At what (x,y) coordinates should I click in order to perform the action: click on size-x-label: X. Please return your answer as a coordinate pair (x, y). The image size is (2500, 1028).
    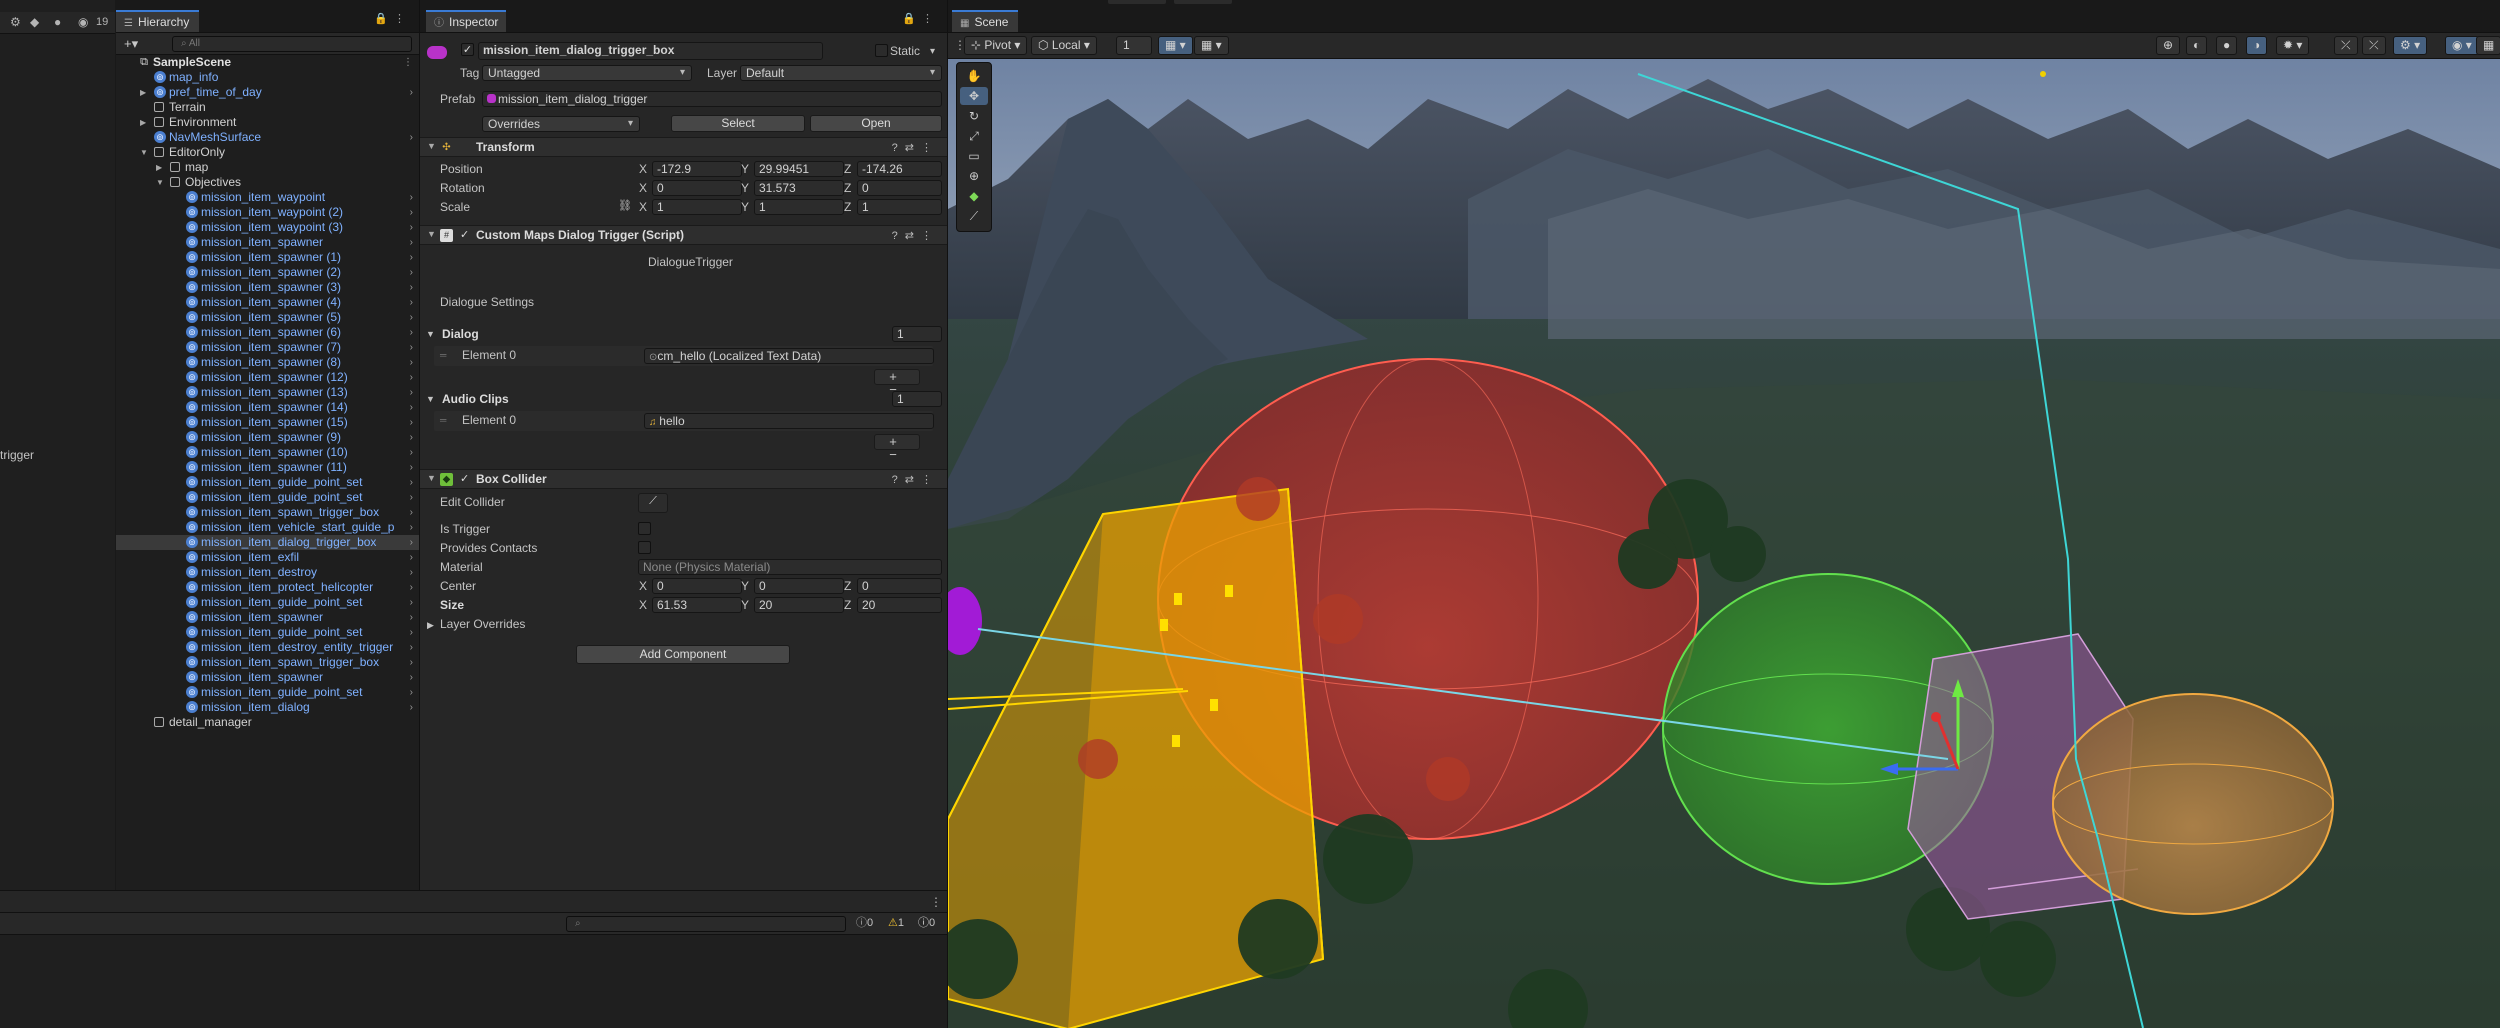
    Looking at the image, I should click on (643, 605).